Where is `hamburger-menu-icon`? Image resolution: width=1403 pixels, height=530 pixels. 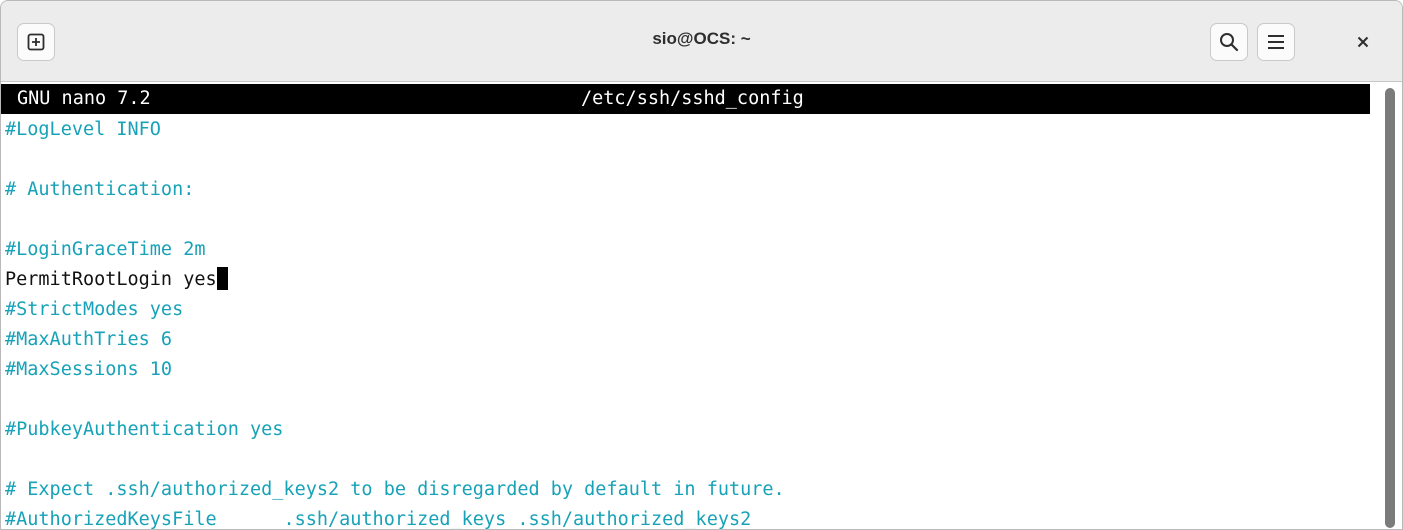 hamburger-menu-icon is located at coordinates (1276, 42).